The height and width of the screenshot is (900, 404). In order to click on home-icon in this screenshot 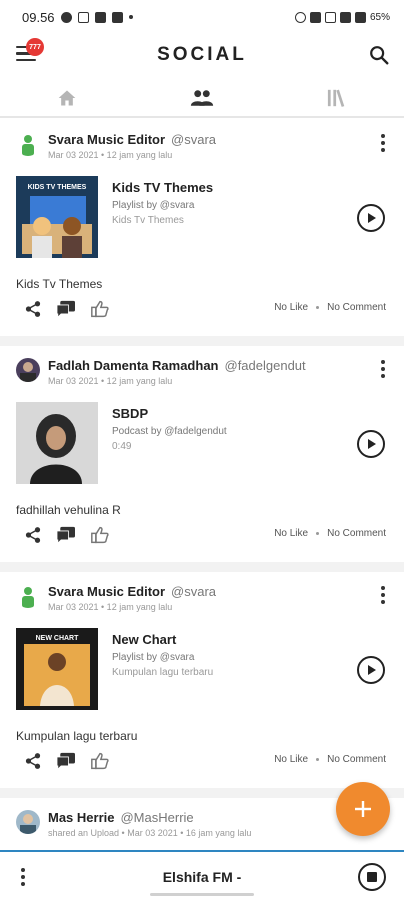, I will do `click(67, 98)`.